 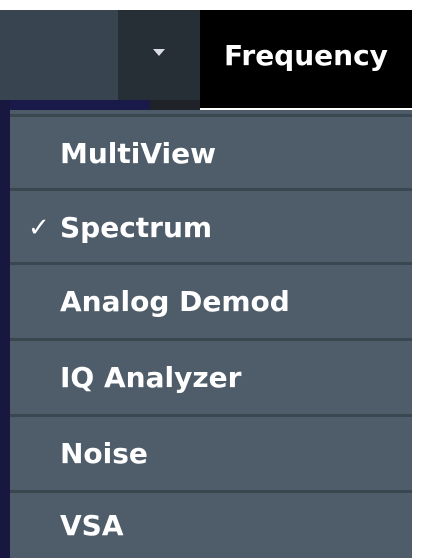 What do you see at coordinates (5, 329) in the screenshot?
I see `left-edge-panel` at bounding box center [5, 329].